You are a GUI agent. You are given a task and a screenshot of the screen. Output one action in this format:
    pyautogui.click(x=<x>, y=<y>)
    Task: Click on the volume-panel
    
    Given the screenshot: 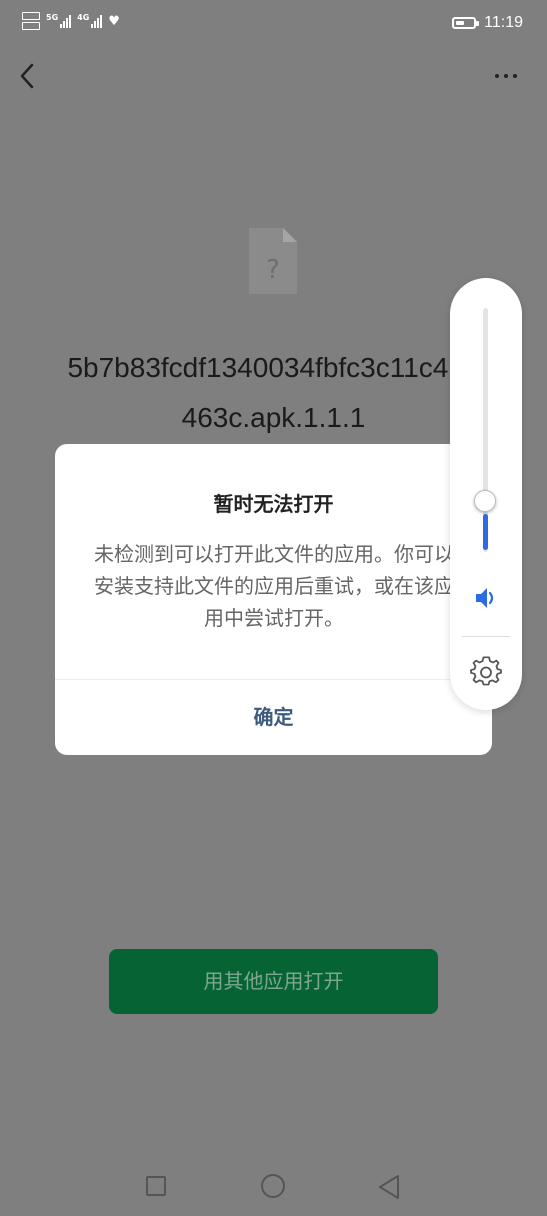 What is the action you would take?
    pyautogui.click(x=486, y=494)
    